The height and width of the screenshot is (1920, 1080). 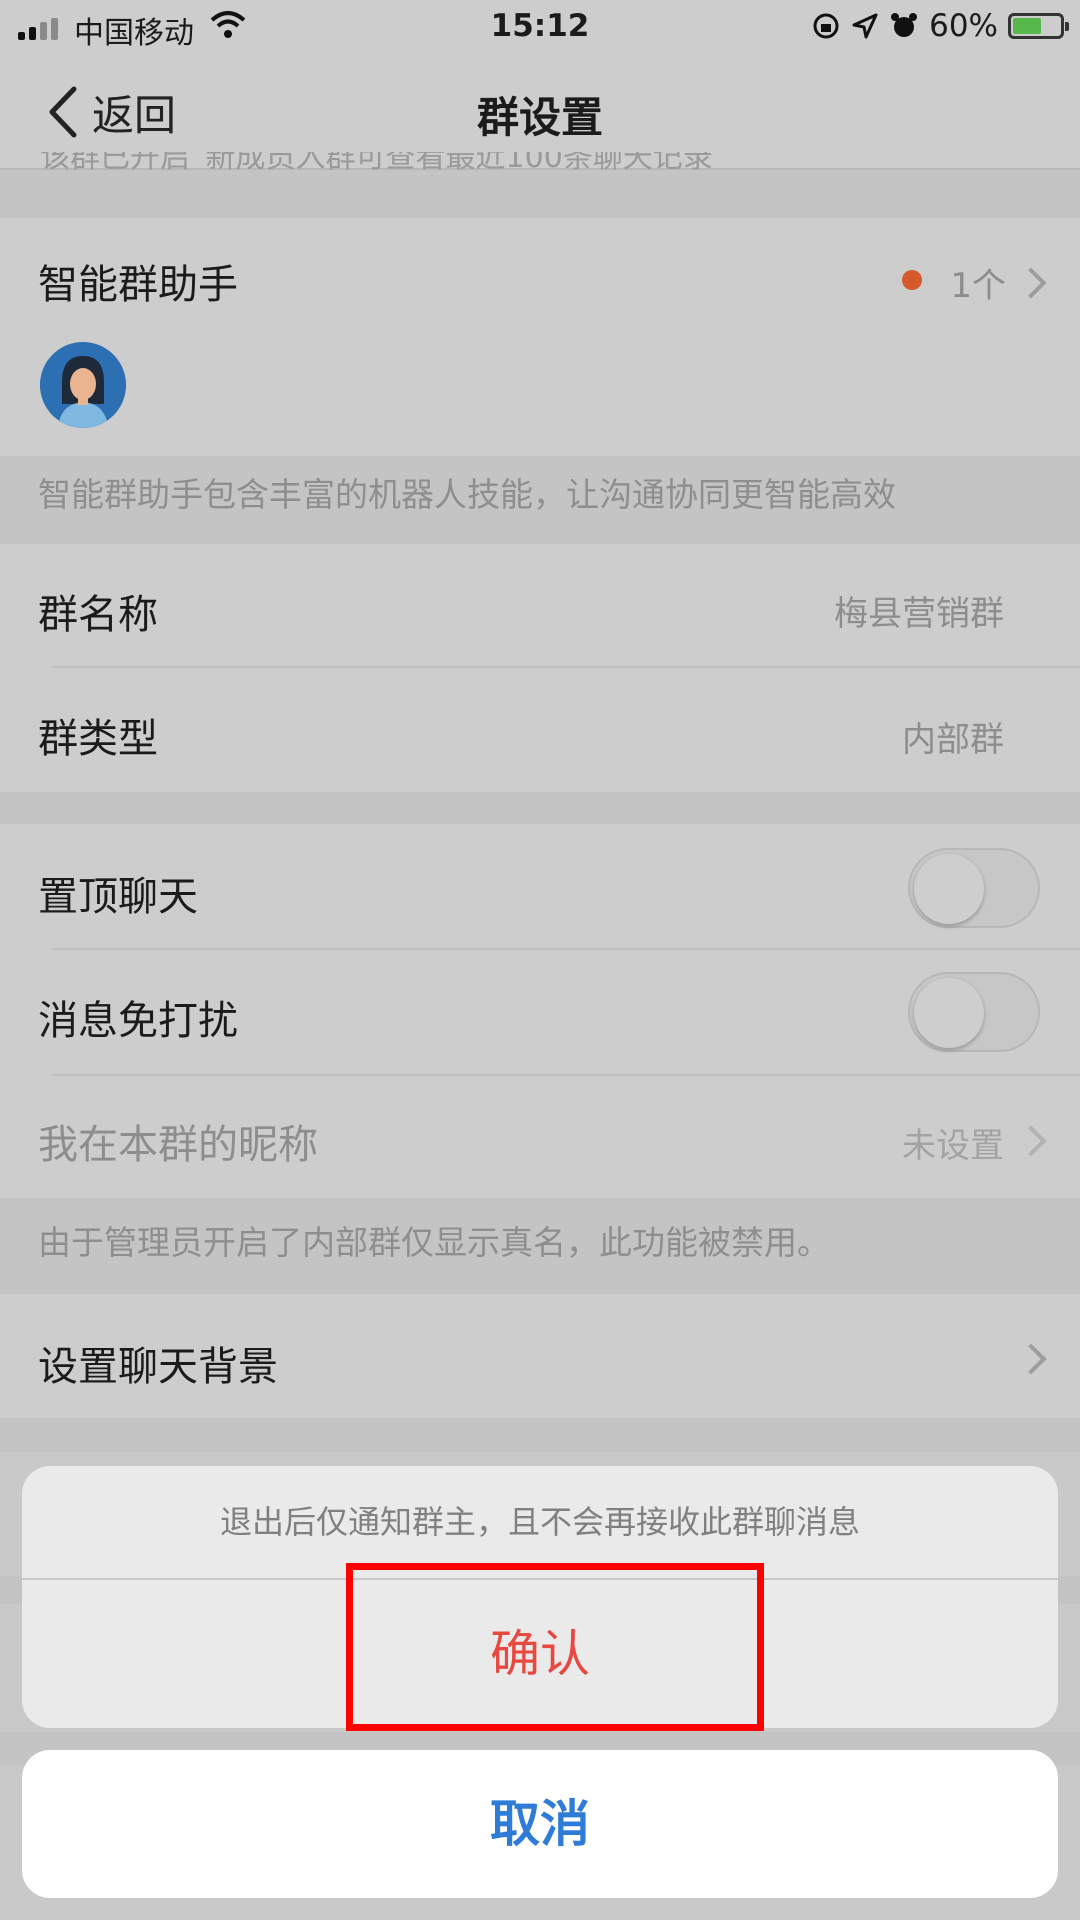 I want to click on badge-dot-icon, so click(x=912, y=280).